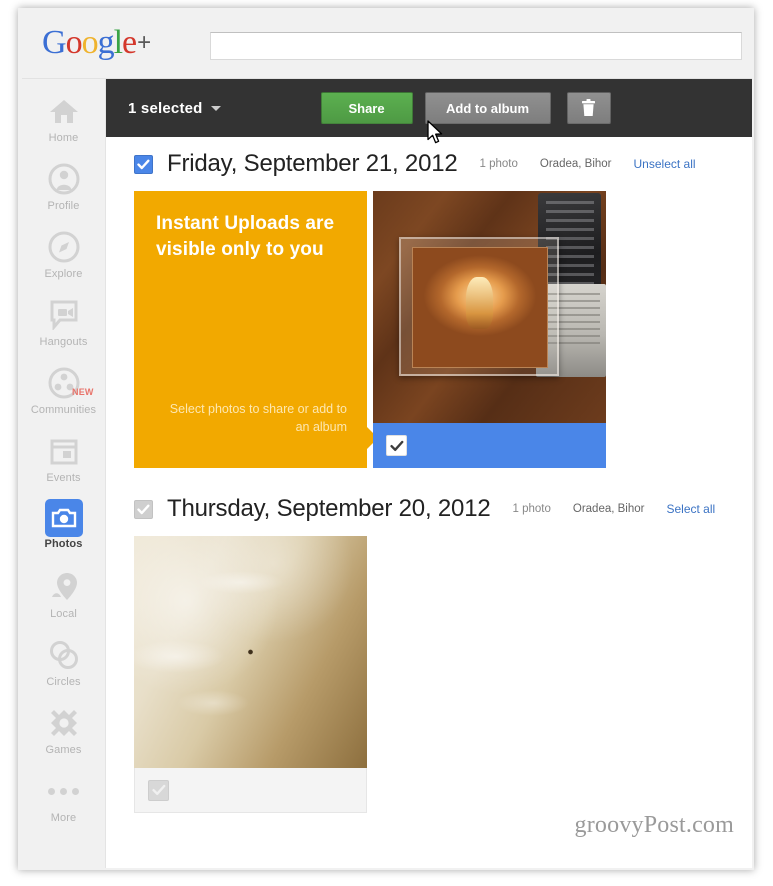 The width and height of the screenshot is (773, 886). What do you see at coordinates (366, 108) in the screenshot?
I see `share-button: Share` at bounding box center [366, 108].